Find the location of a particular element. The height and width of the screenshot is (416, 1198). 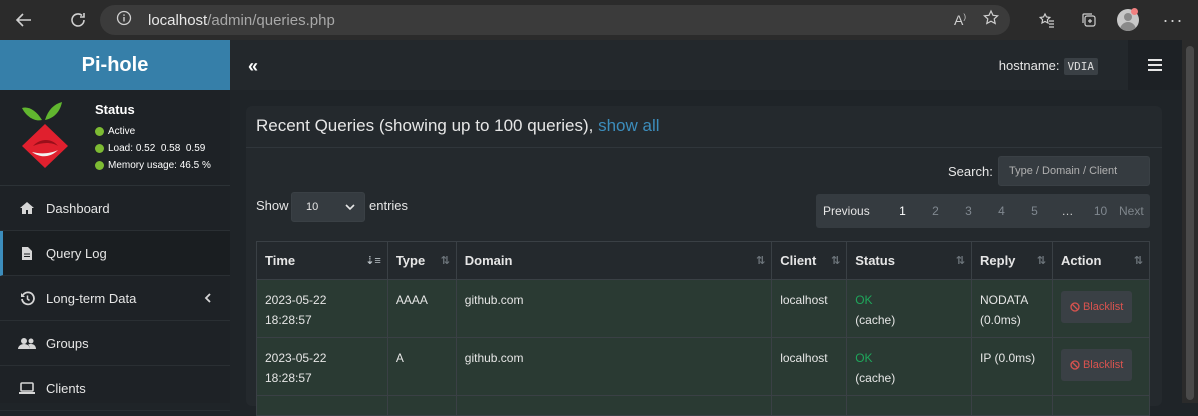

pagination-previous: Previous is located at coordinates (854, 211).